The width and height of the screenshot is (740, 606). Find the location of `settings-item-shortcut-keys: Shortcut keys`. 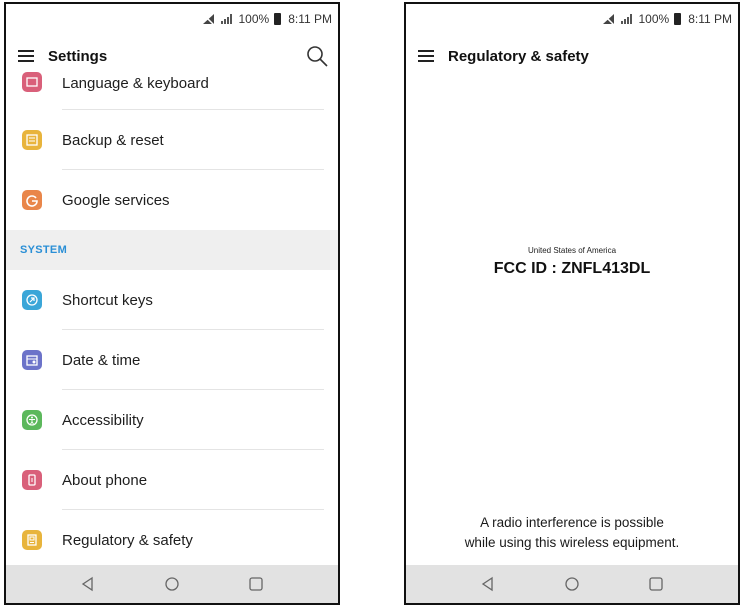

settings-item-shortcut-keys: Shortcut keys is located at coordinates (172, 300).